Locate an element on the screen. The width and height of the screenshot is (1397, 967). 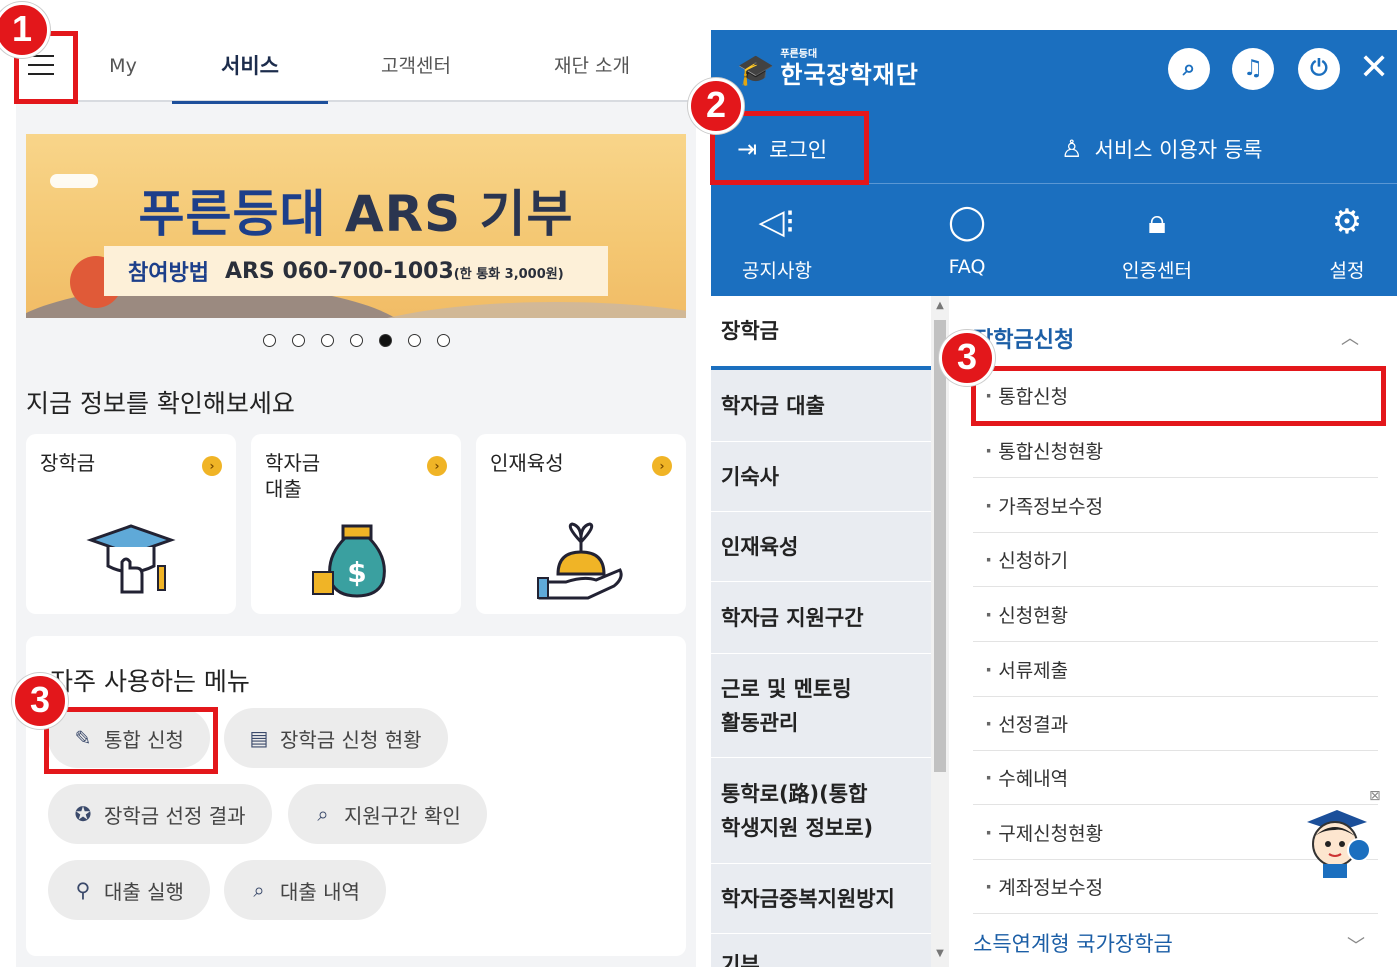
submenu-apply: 신청하기 is located at coordinates (1175, 560).